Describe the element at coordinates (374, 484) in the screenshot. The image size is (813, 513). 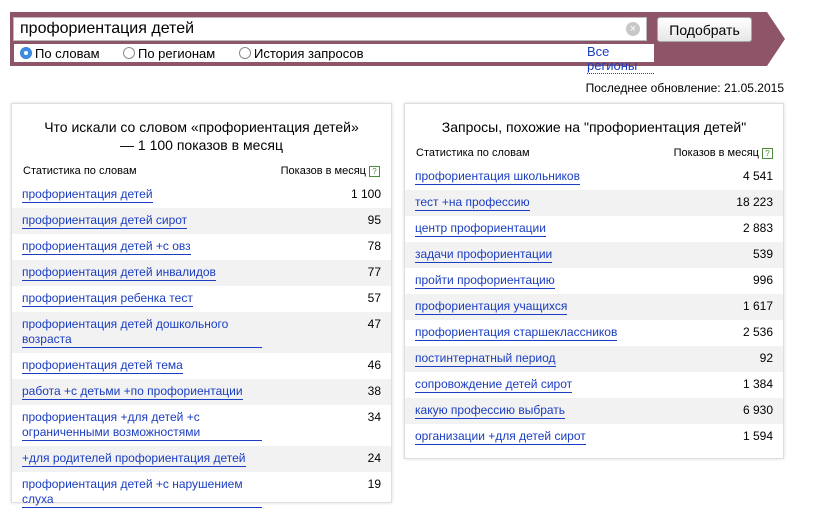
I see `query-count: 19` at that location.